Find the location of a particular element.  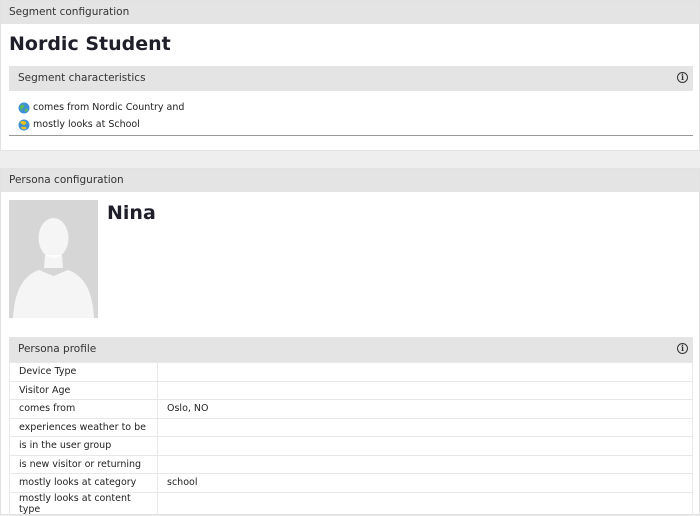

characteristic-item: comes from Nordic Country and is located at coordinates (101, 107).